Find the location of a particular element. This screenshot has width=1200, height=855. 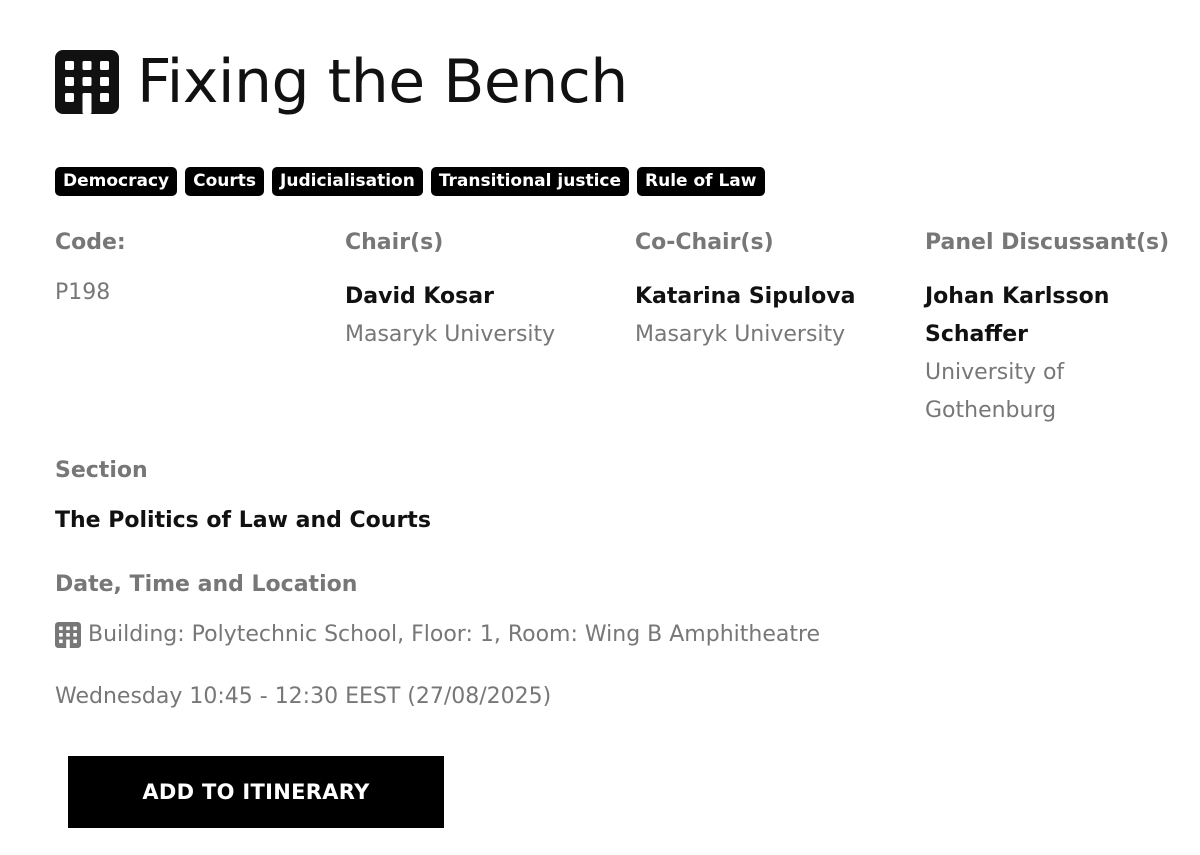

co-chair-name: Katarina Sipulova is located at coordinates (745, 296).